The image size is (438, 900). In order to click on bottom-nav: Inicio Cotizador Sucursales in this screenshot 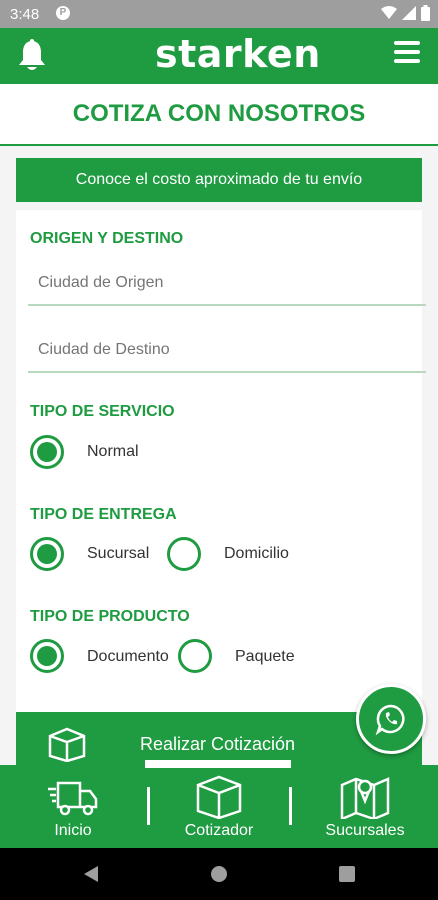, I will do `click(219, 806)`.